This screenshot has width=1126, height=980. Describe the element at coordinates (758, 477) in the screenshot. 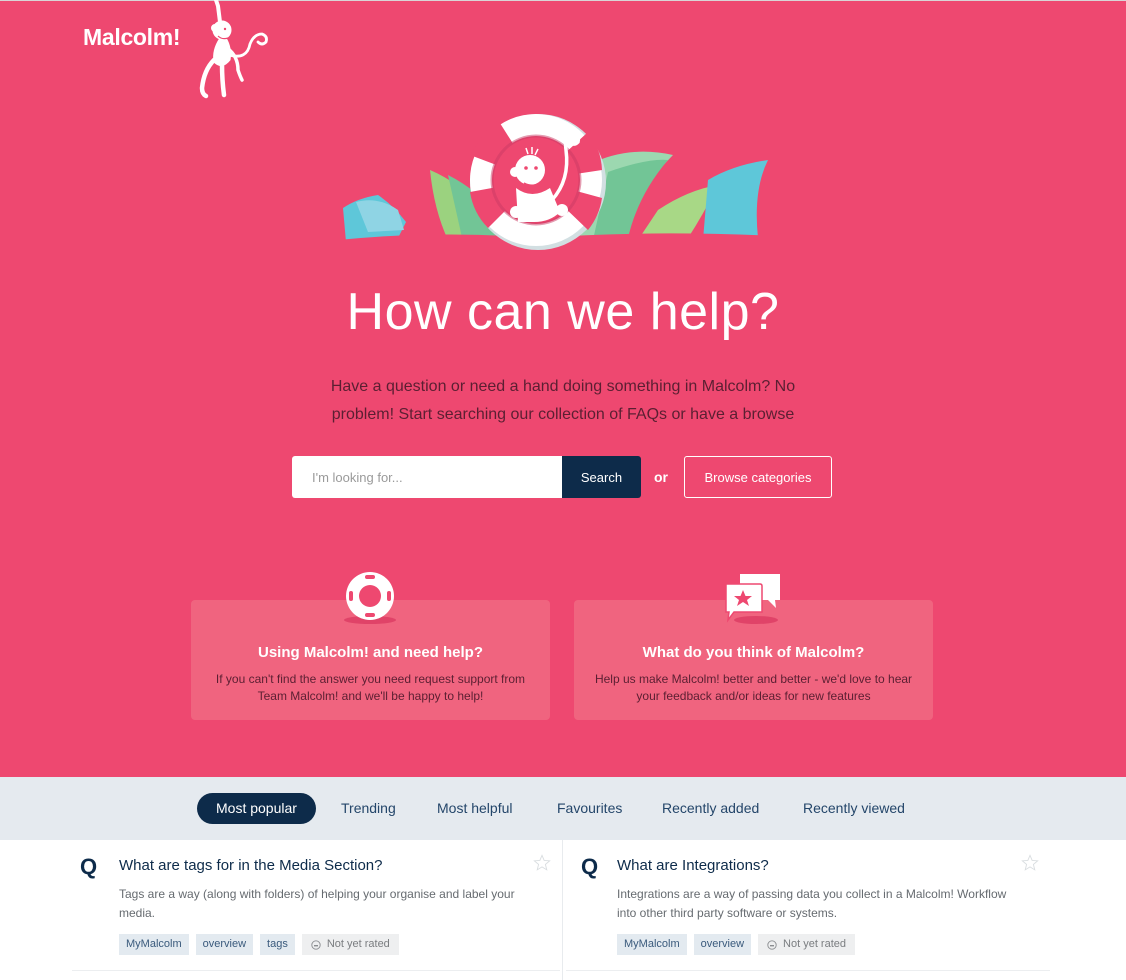

I see `browse-categories-button: Browse categories` at that location.